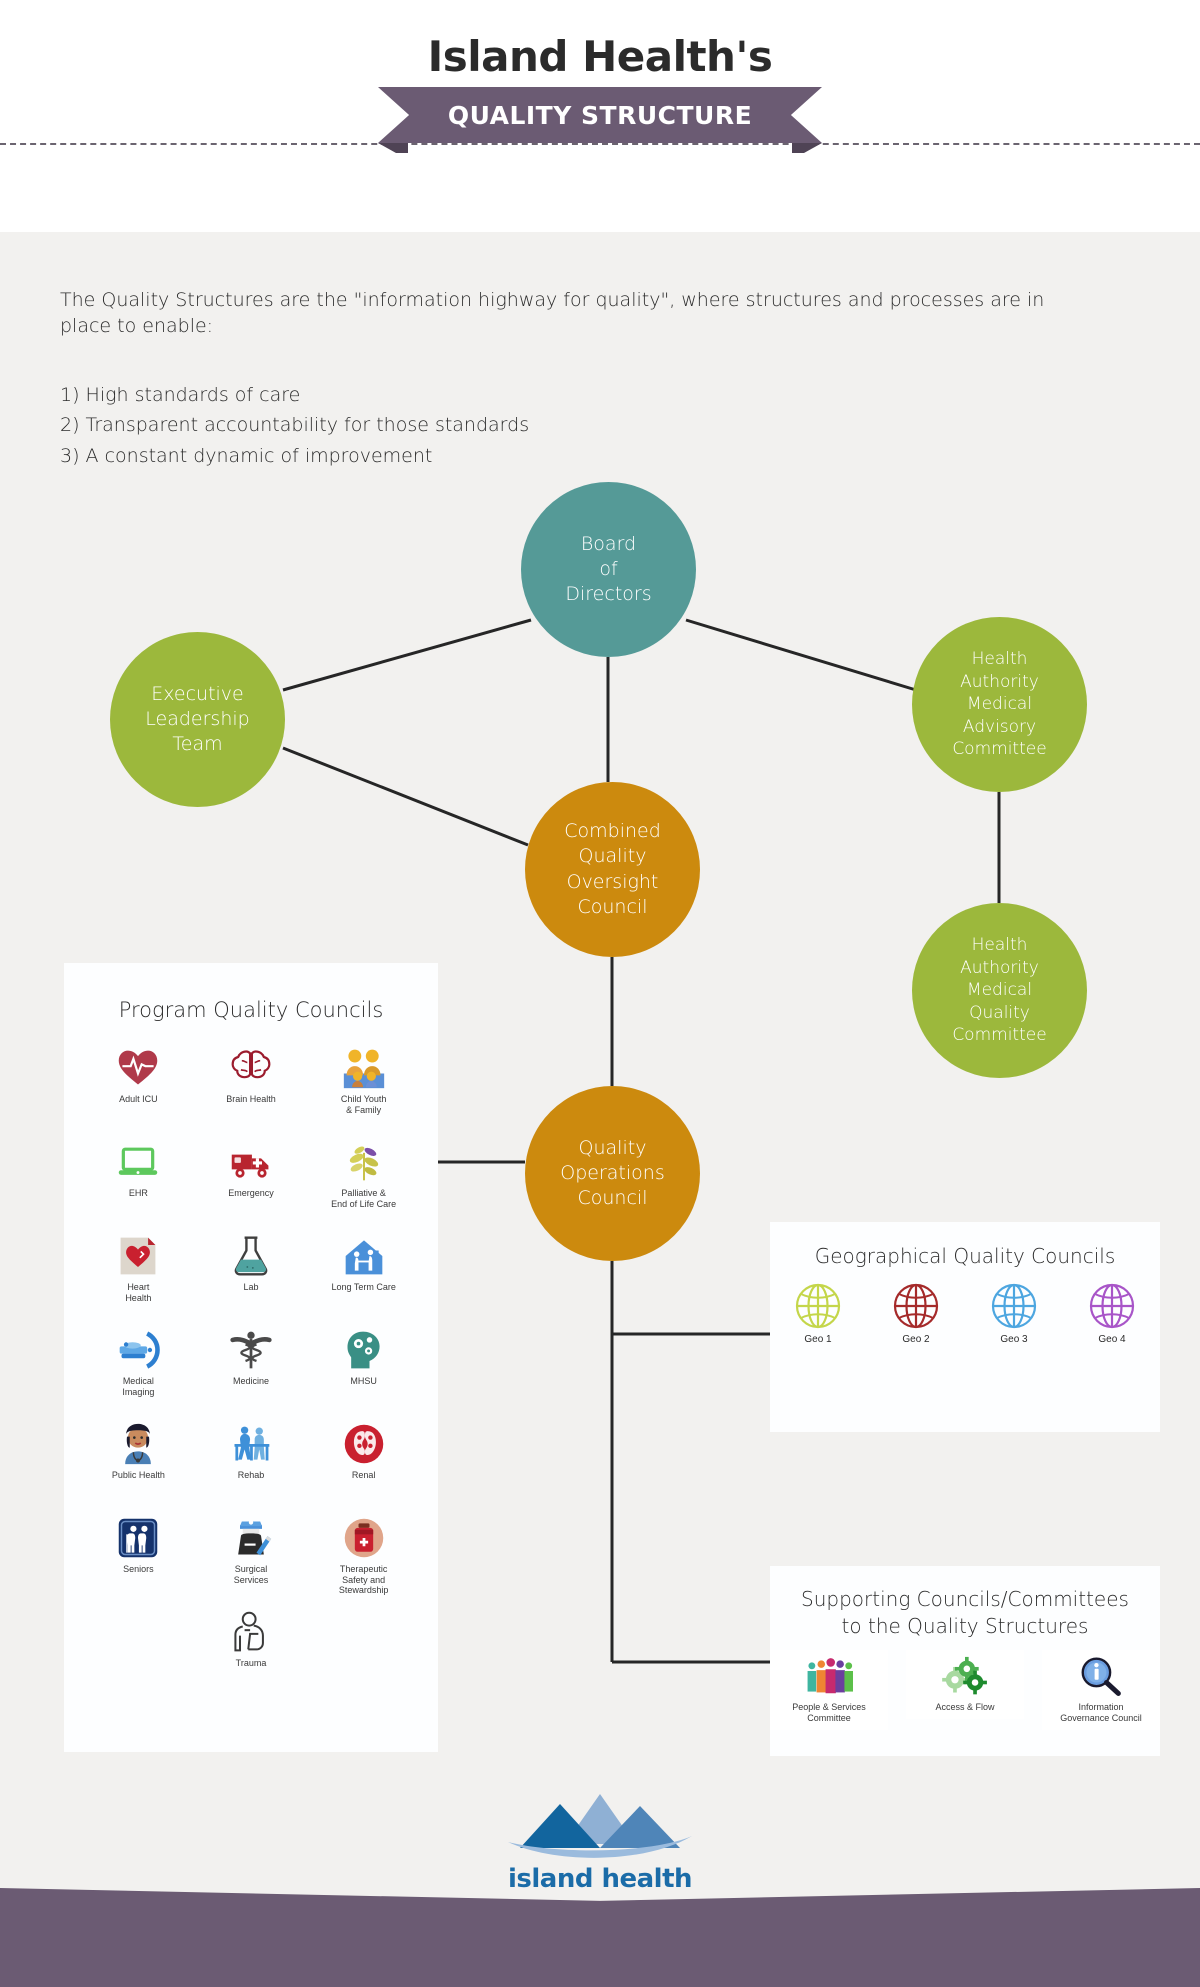  Describe the element at coordinates (251, 1556) in the screenshot. I see `program-council-item: Surgical Services` at that location.